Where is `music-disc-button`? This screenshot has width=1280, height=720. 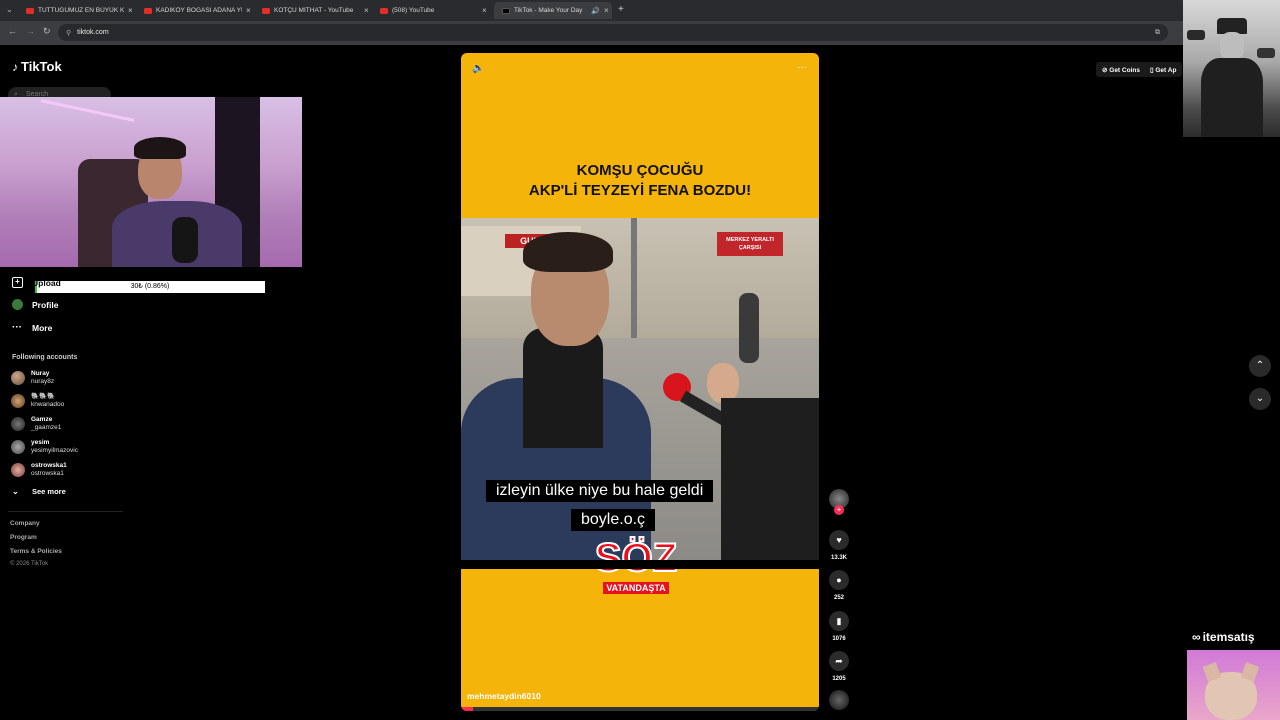
music-disc-button is located at coordinates (839, 700).